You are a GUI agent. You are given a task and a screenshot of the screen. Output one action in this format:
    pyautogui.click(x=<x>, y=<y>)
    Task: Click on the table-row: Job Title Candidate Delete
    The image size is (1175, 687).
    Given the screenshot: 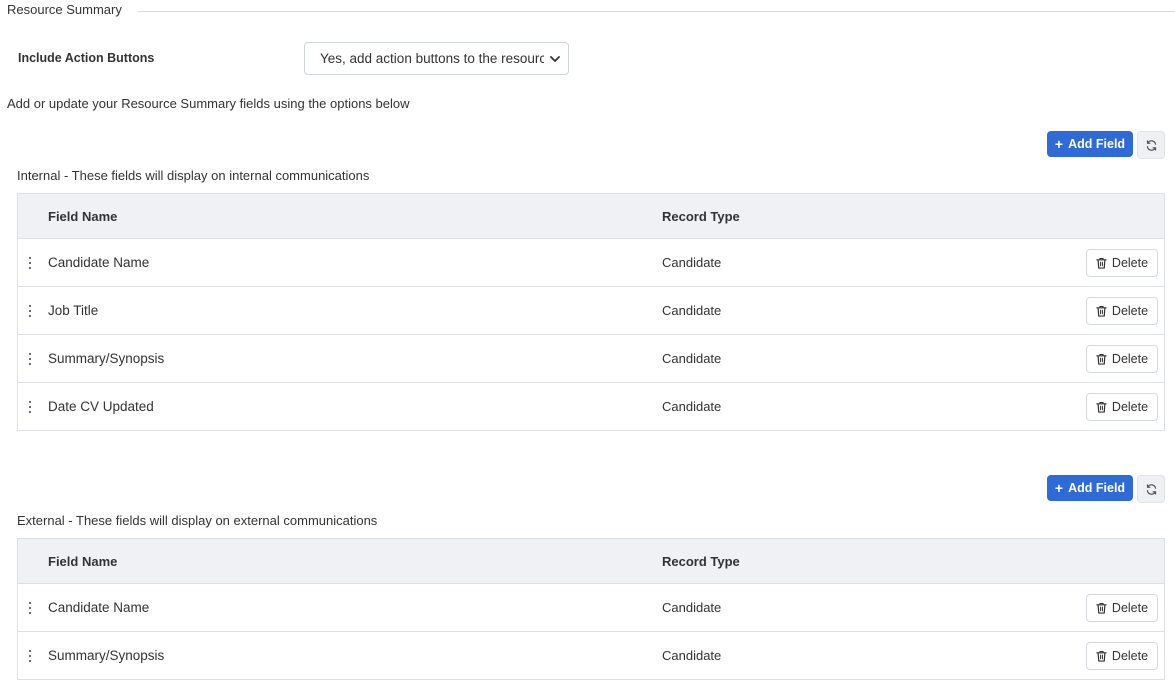 What is the action you would take?
    pyautogui.click(x=591, y=311)
    